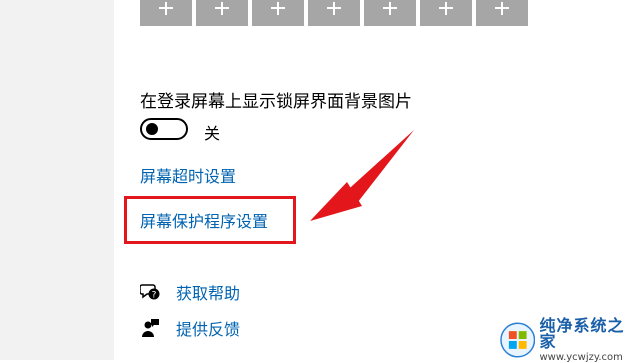 This screenshot has height=363, width=640. I want to click on annotation-highlight-box, so click(210, 220).